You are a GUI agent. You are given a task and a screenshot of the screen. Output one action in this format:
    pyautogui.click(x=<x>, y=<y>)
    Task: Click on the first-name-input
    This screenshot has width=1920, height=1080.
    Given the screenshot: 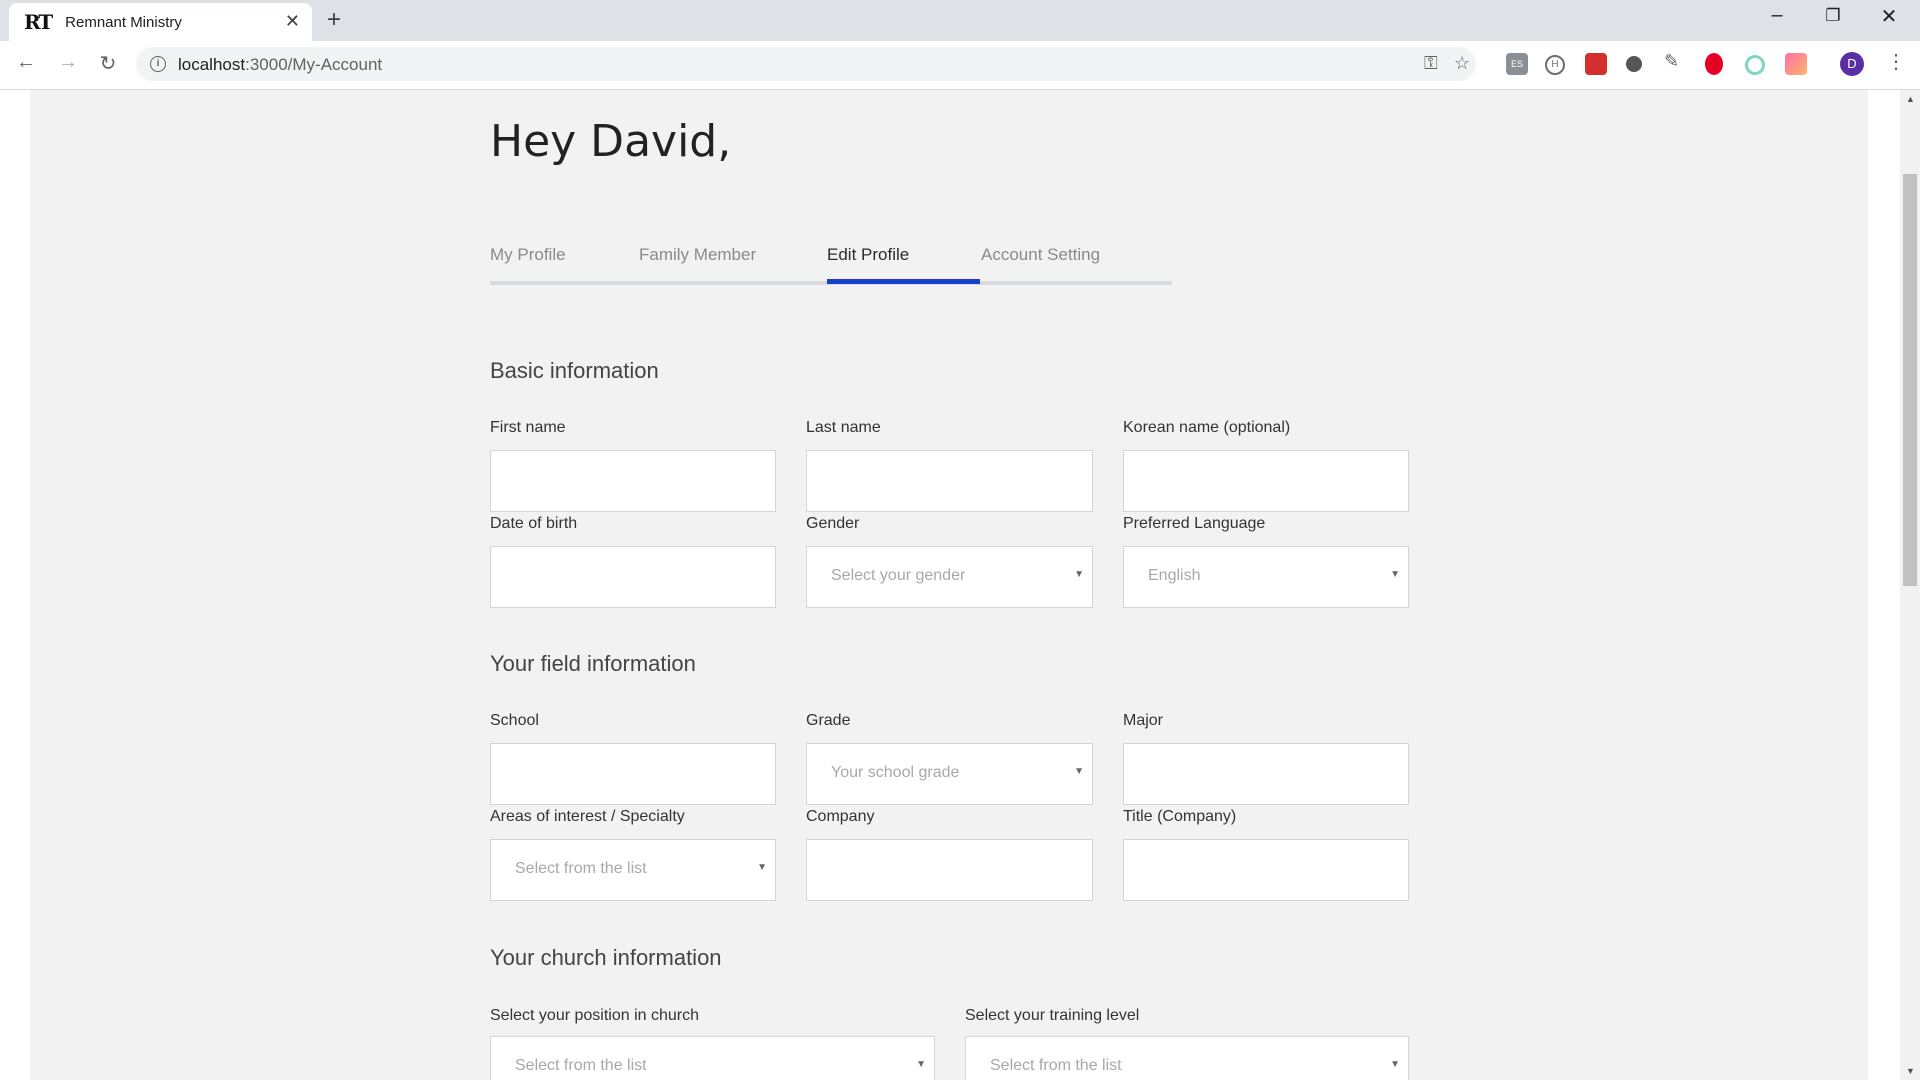 What is the action you would take?
    pyautogui.click(x=633, y=481)
    